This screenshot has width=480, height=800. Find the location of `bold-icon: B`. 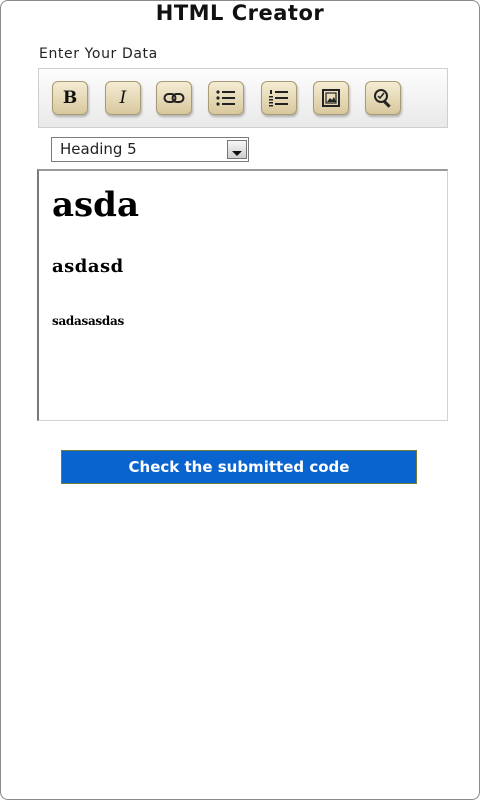

bold-icon: B is located at coordinates (70, 98).